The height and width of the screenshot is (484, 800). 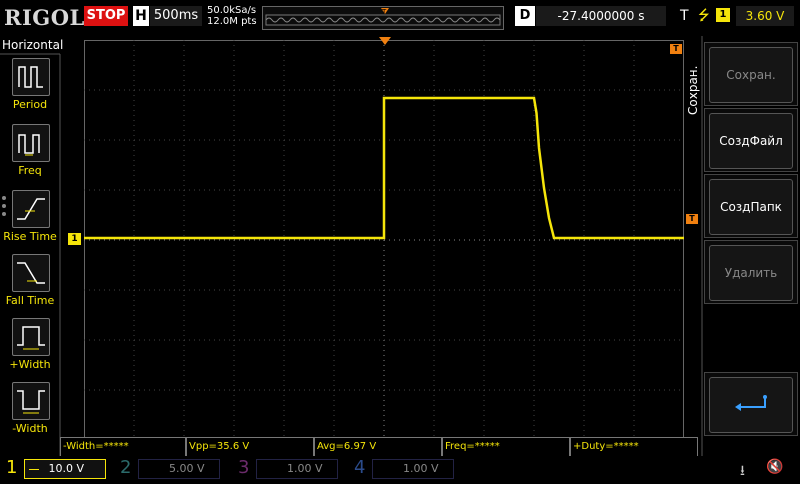 I want to click on sample-info: 50.0kSa/s 12.0M pts, so click(x=232, y=16).